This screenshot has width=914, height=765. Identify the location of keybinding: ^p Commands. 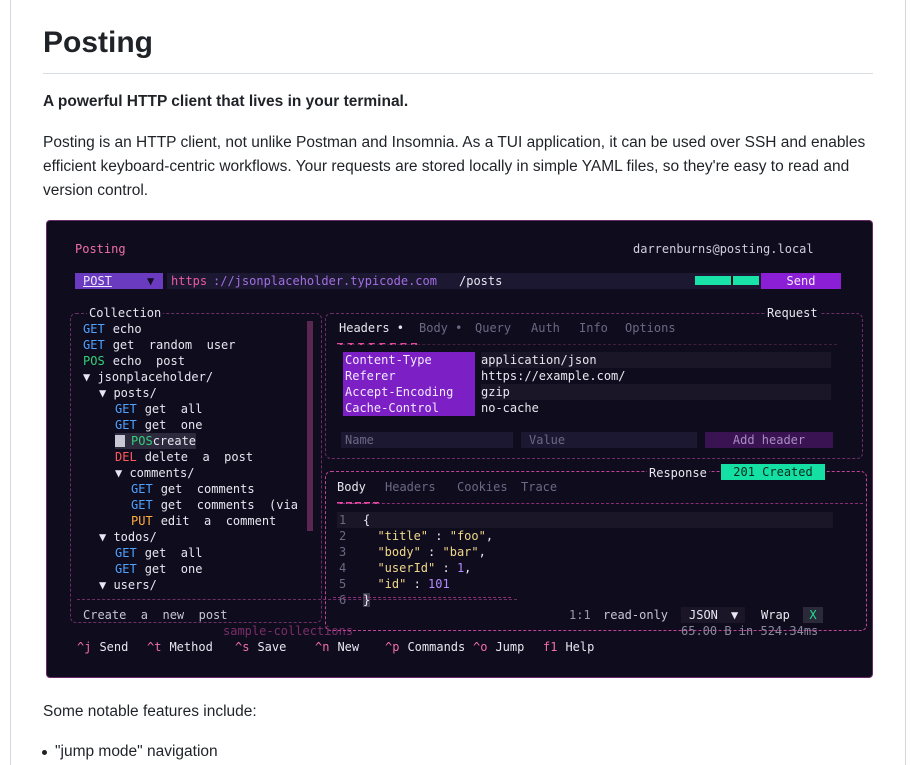
(425, 647).